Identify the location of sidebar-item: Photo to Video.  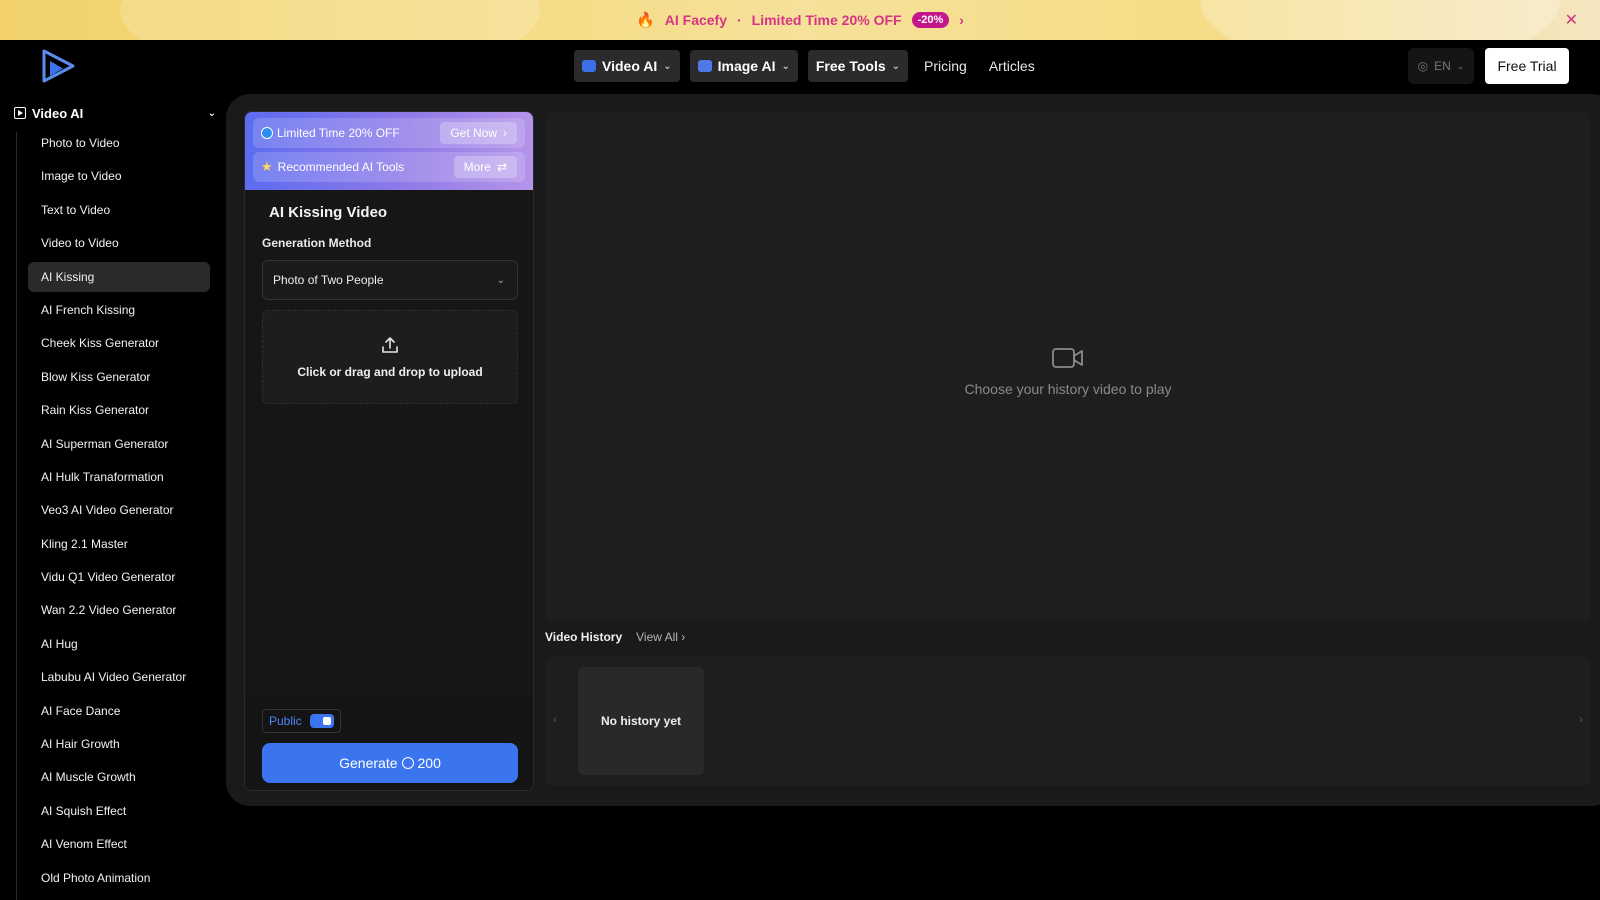
(119, 143).